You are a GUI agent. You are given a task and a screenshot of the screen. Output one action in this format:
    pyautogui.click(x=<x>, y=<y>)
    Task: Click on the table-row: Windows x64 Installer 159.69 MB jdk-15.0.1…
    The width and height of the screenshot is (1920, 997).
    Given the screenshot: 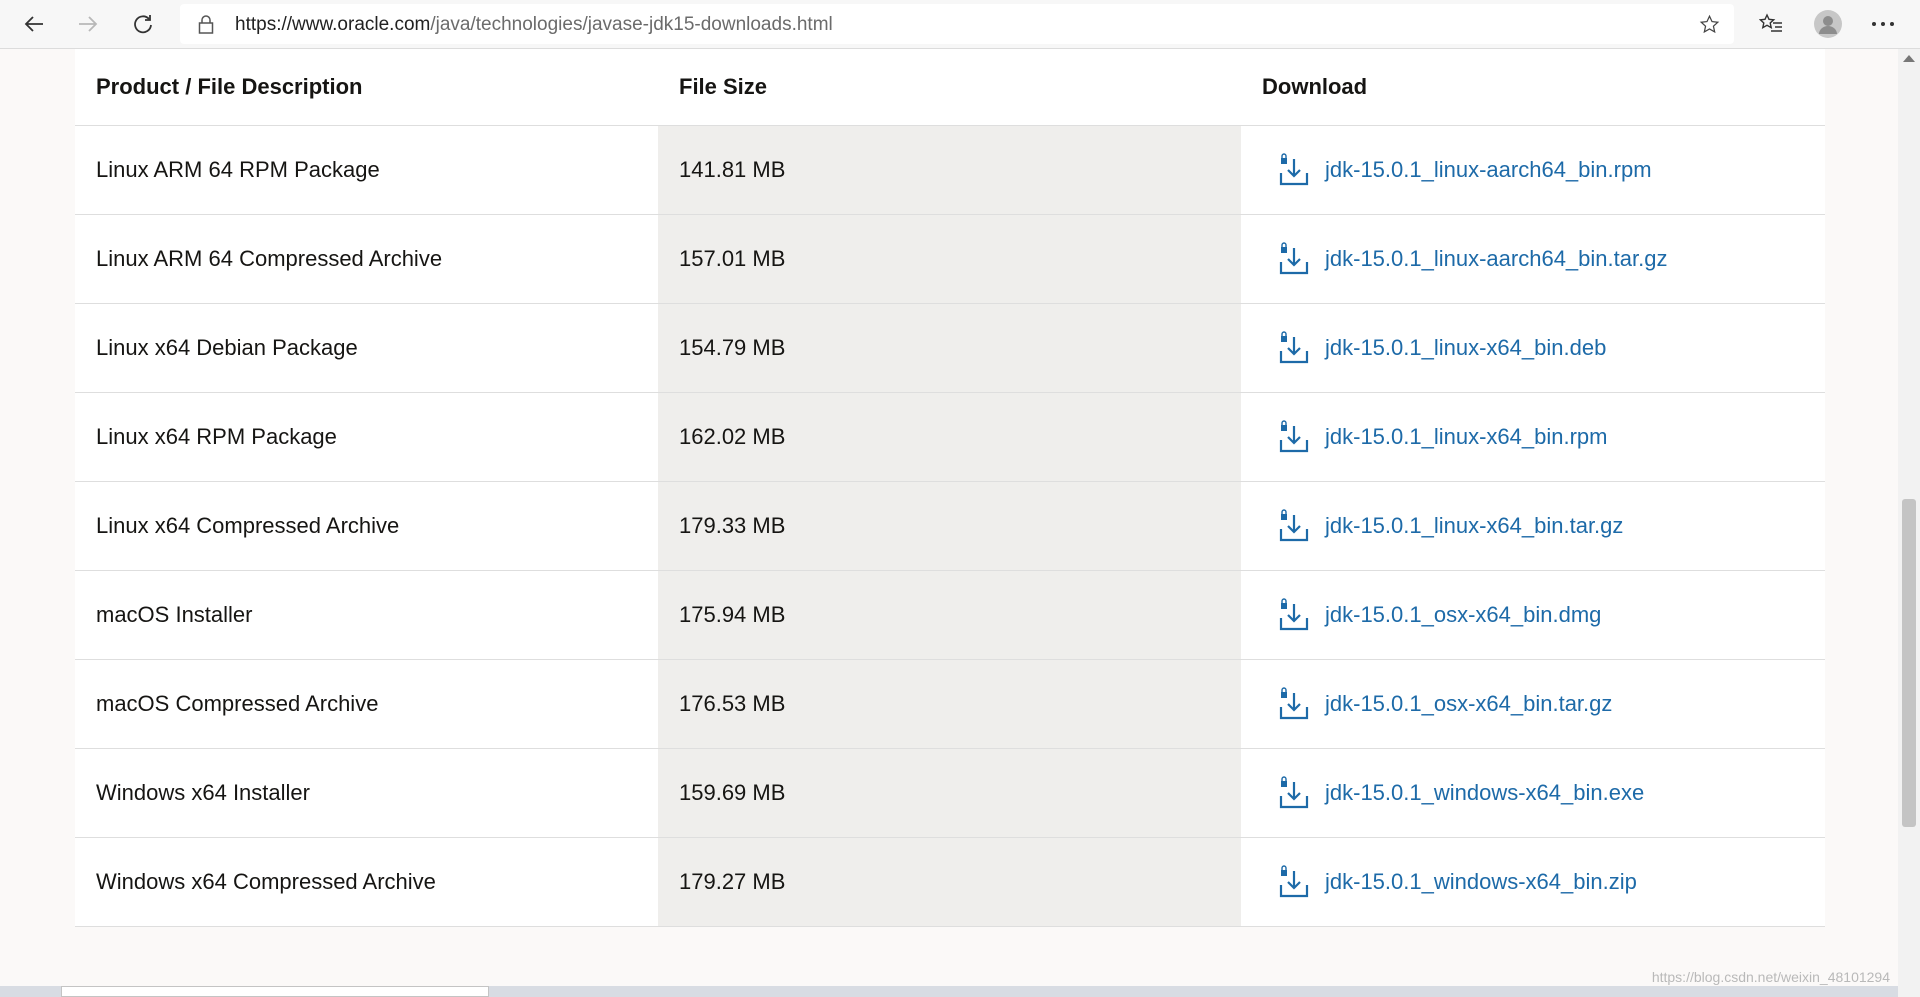 What is the action you would take?
    pyautogui.click(x=950, y=793)
    